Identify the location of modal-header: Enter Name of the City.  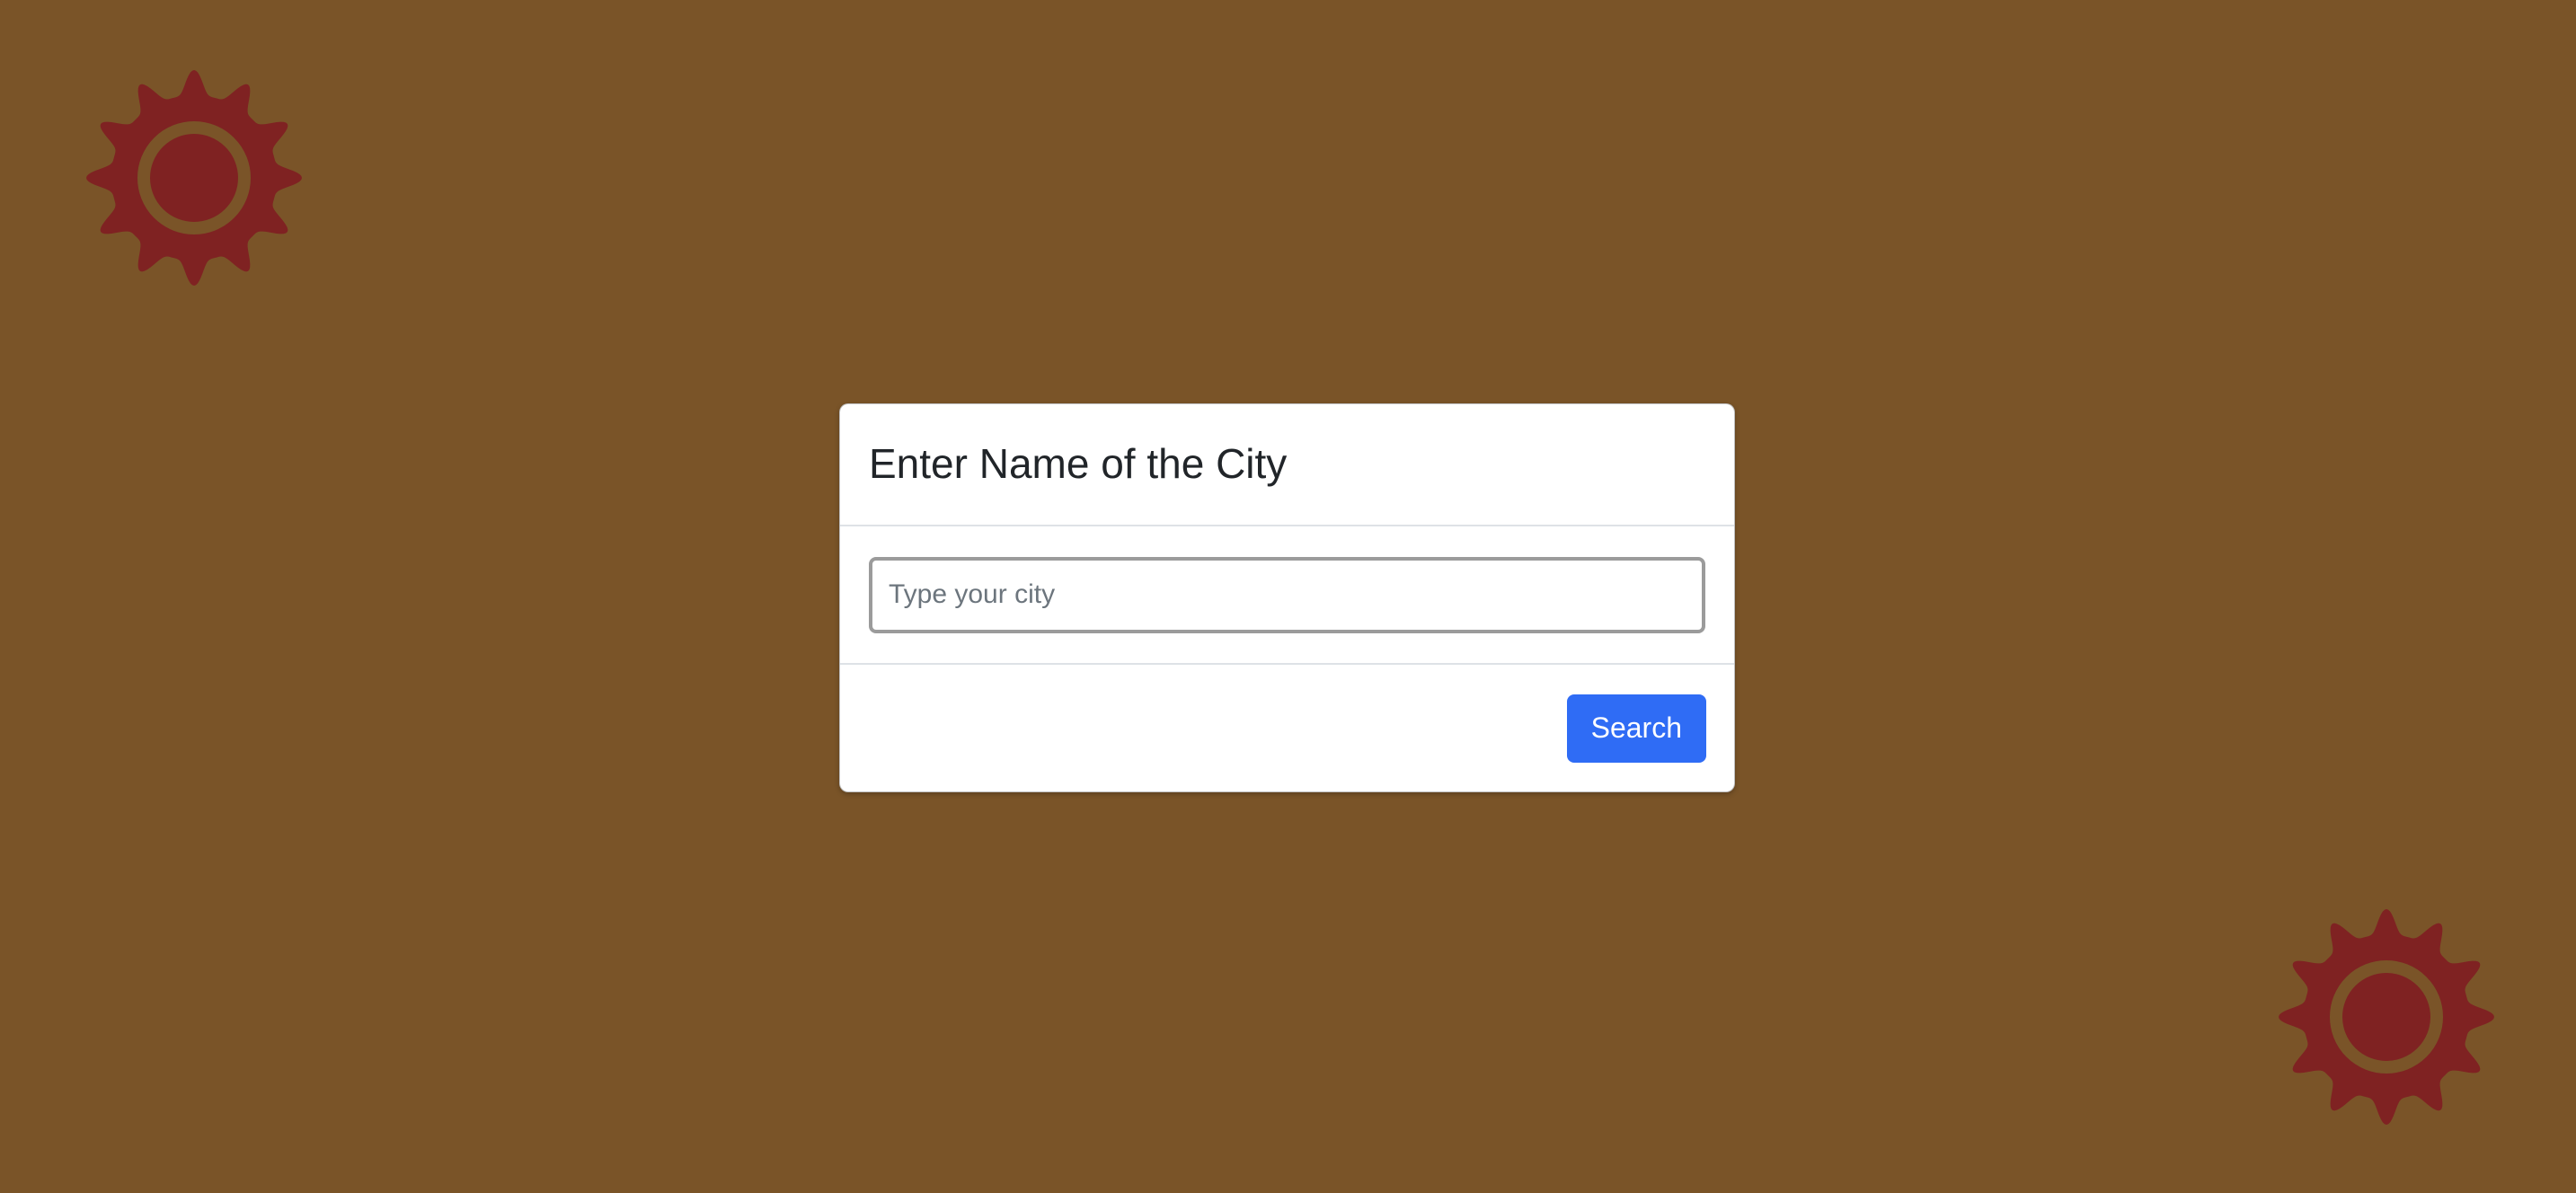
(1287, 465).